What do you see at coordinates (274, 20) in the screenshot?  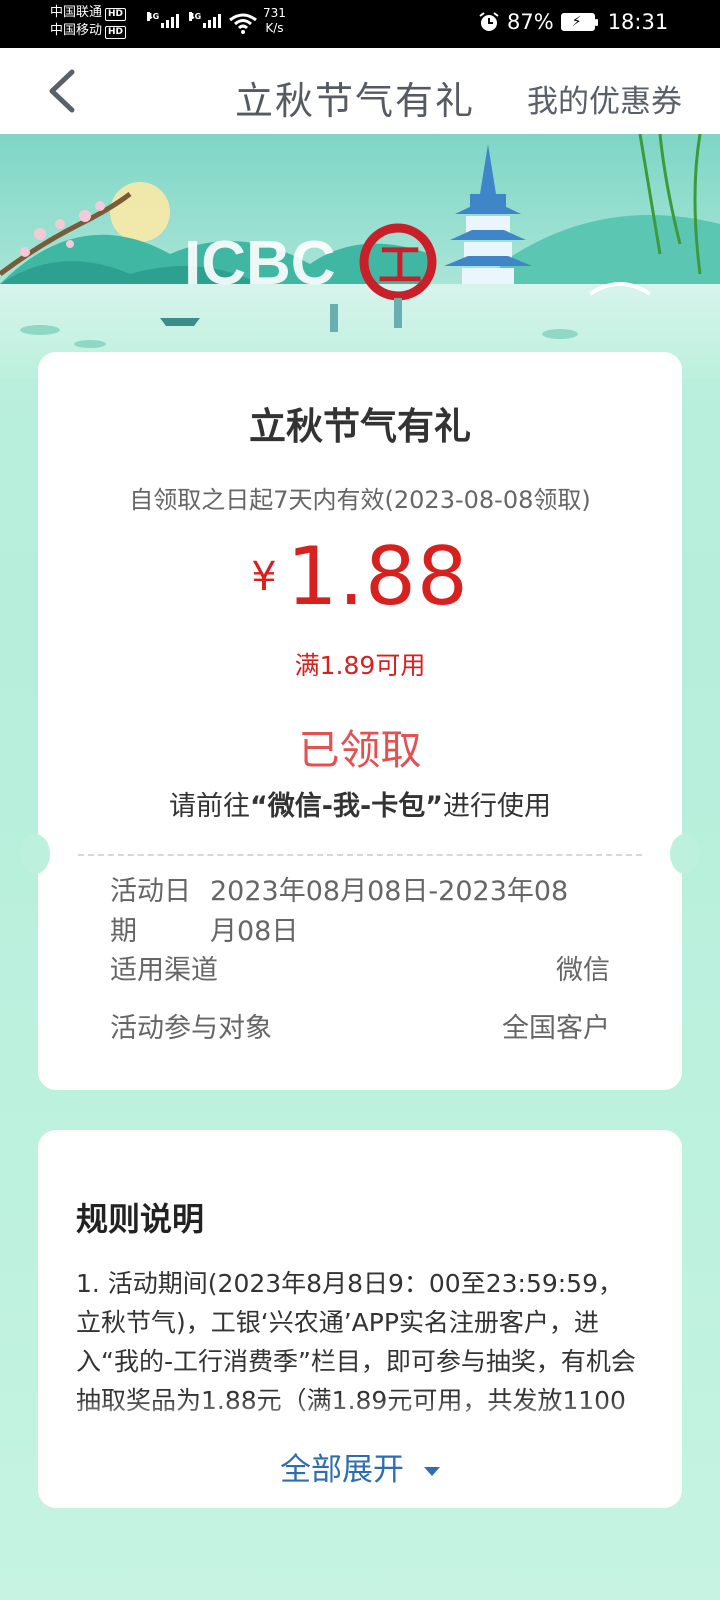 I see `net-speed: 731 K/s` at bounding box center [274, 20].